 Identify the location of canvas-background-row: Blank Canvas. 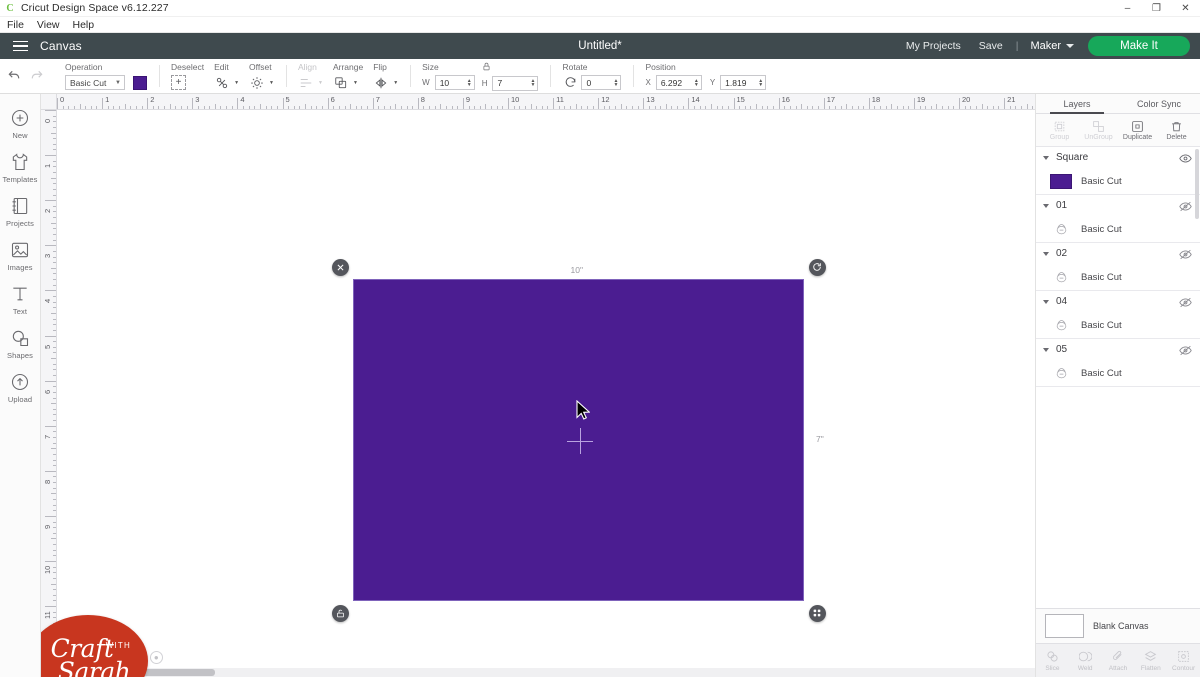
(1118, 625).